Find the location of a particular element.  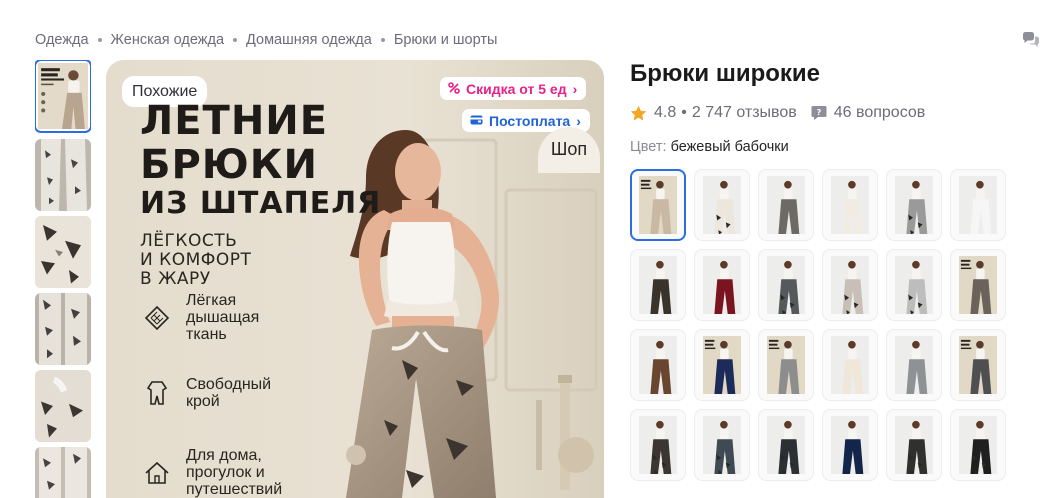

poster-feature-line: дышащая is located at coordinates (223, 317).